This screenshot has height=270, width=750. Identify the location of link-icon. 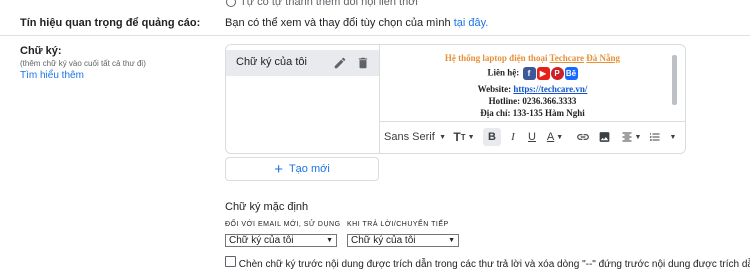
(583, 137).